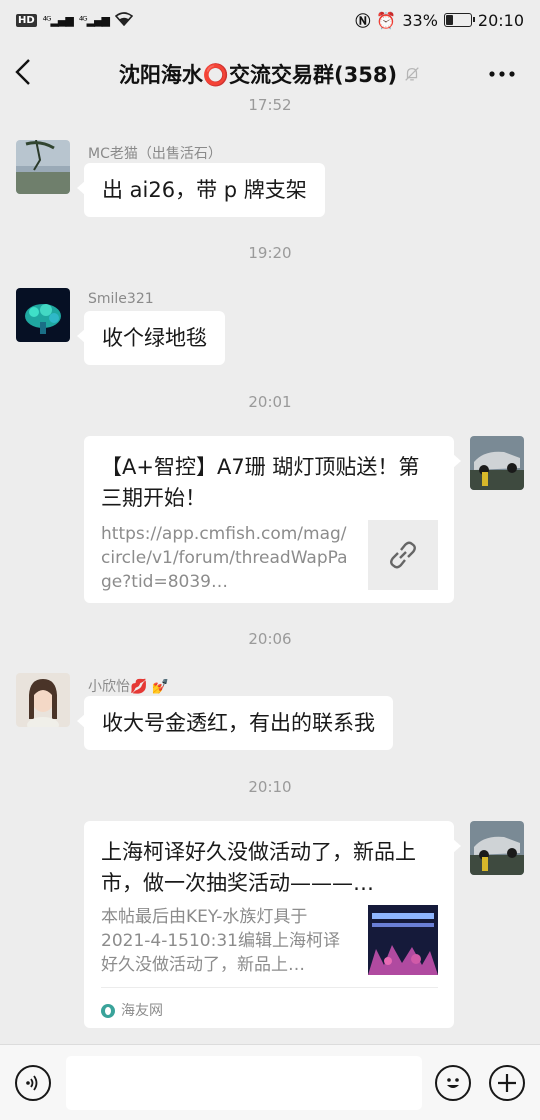  I want to click on more-button, so click(502, 70).